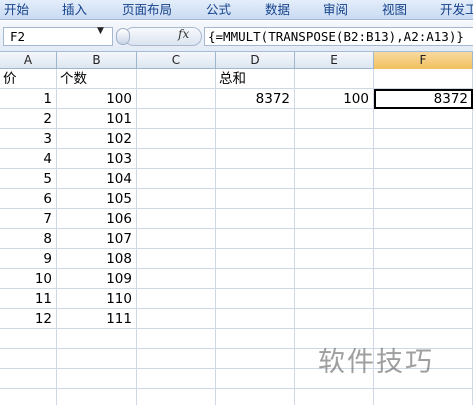 The height and width of the screenshot is (405, 473). Describe the element at coordinates (255, 279) in the screenshot. I see `cell-d11` at that location.